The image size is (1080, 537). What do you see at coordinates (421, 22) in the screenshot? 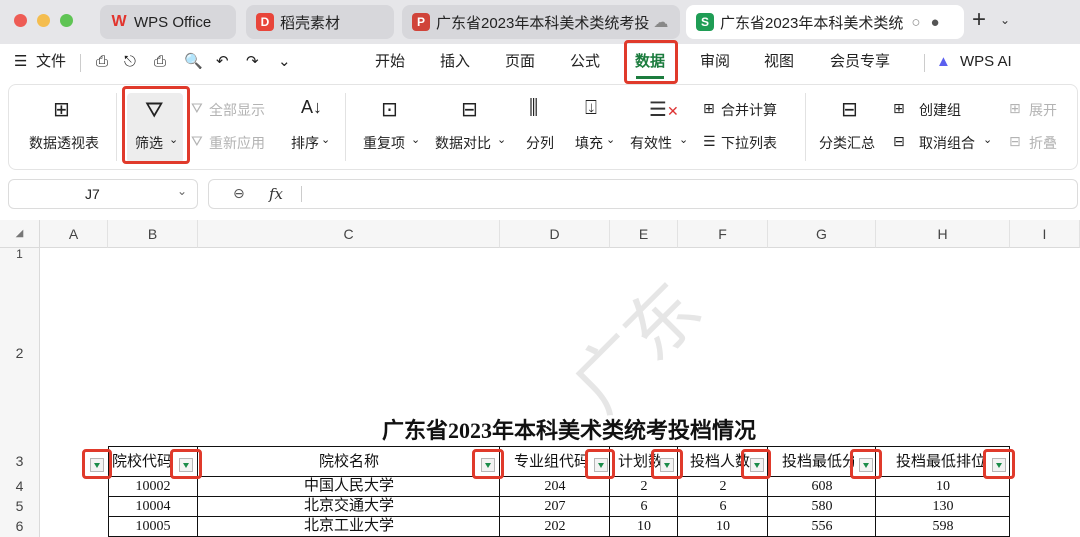
I see `presentation-icon: P` at bounding box center [421, 22].